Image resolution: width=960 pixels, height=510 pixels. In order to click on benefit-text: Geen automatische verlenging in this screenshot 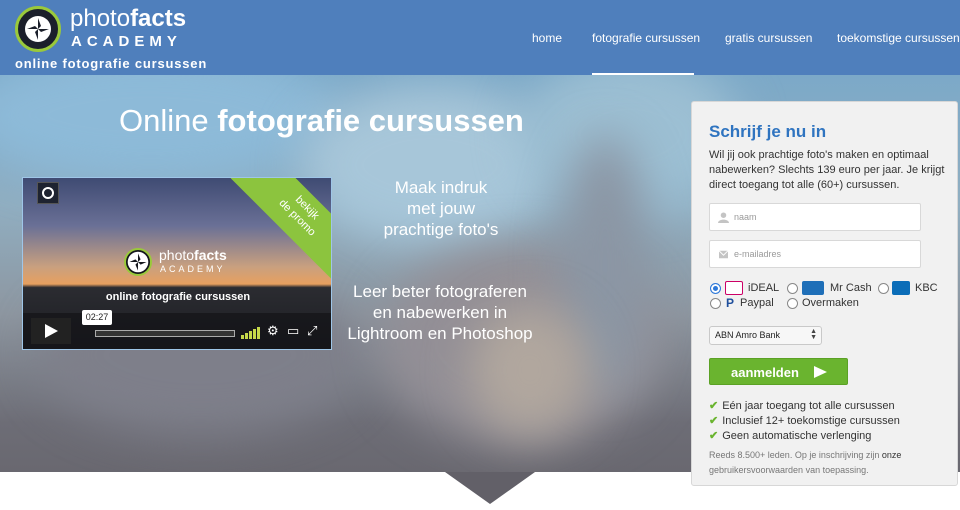, I will do `click(797, 436)`.